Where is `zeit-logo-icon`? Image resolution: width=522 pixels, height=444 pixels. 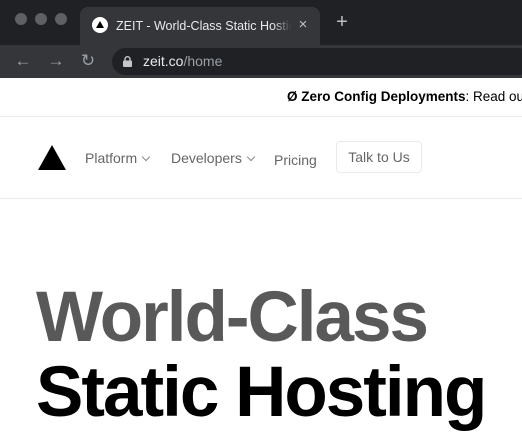
zeit-logo-icon is located at coordinates (52, 157).